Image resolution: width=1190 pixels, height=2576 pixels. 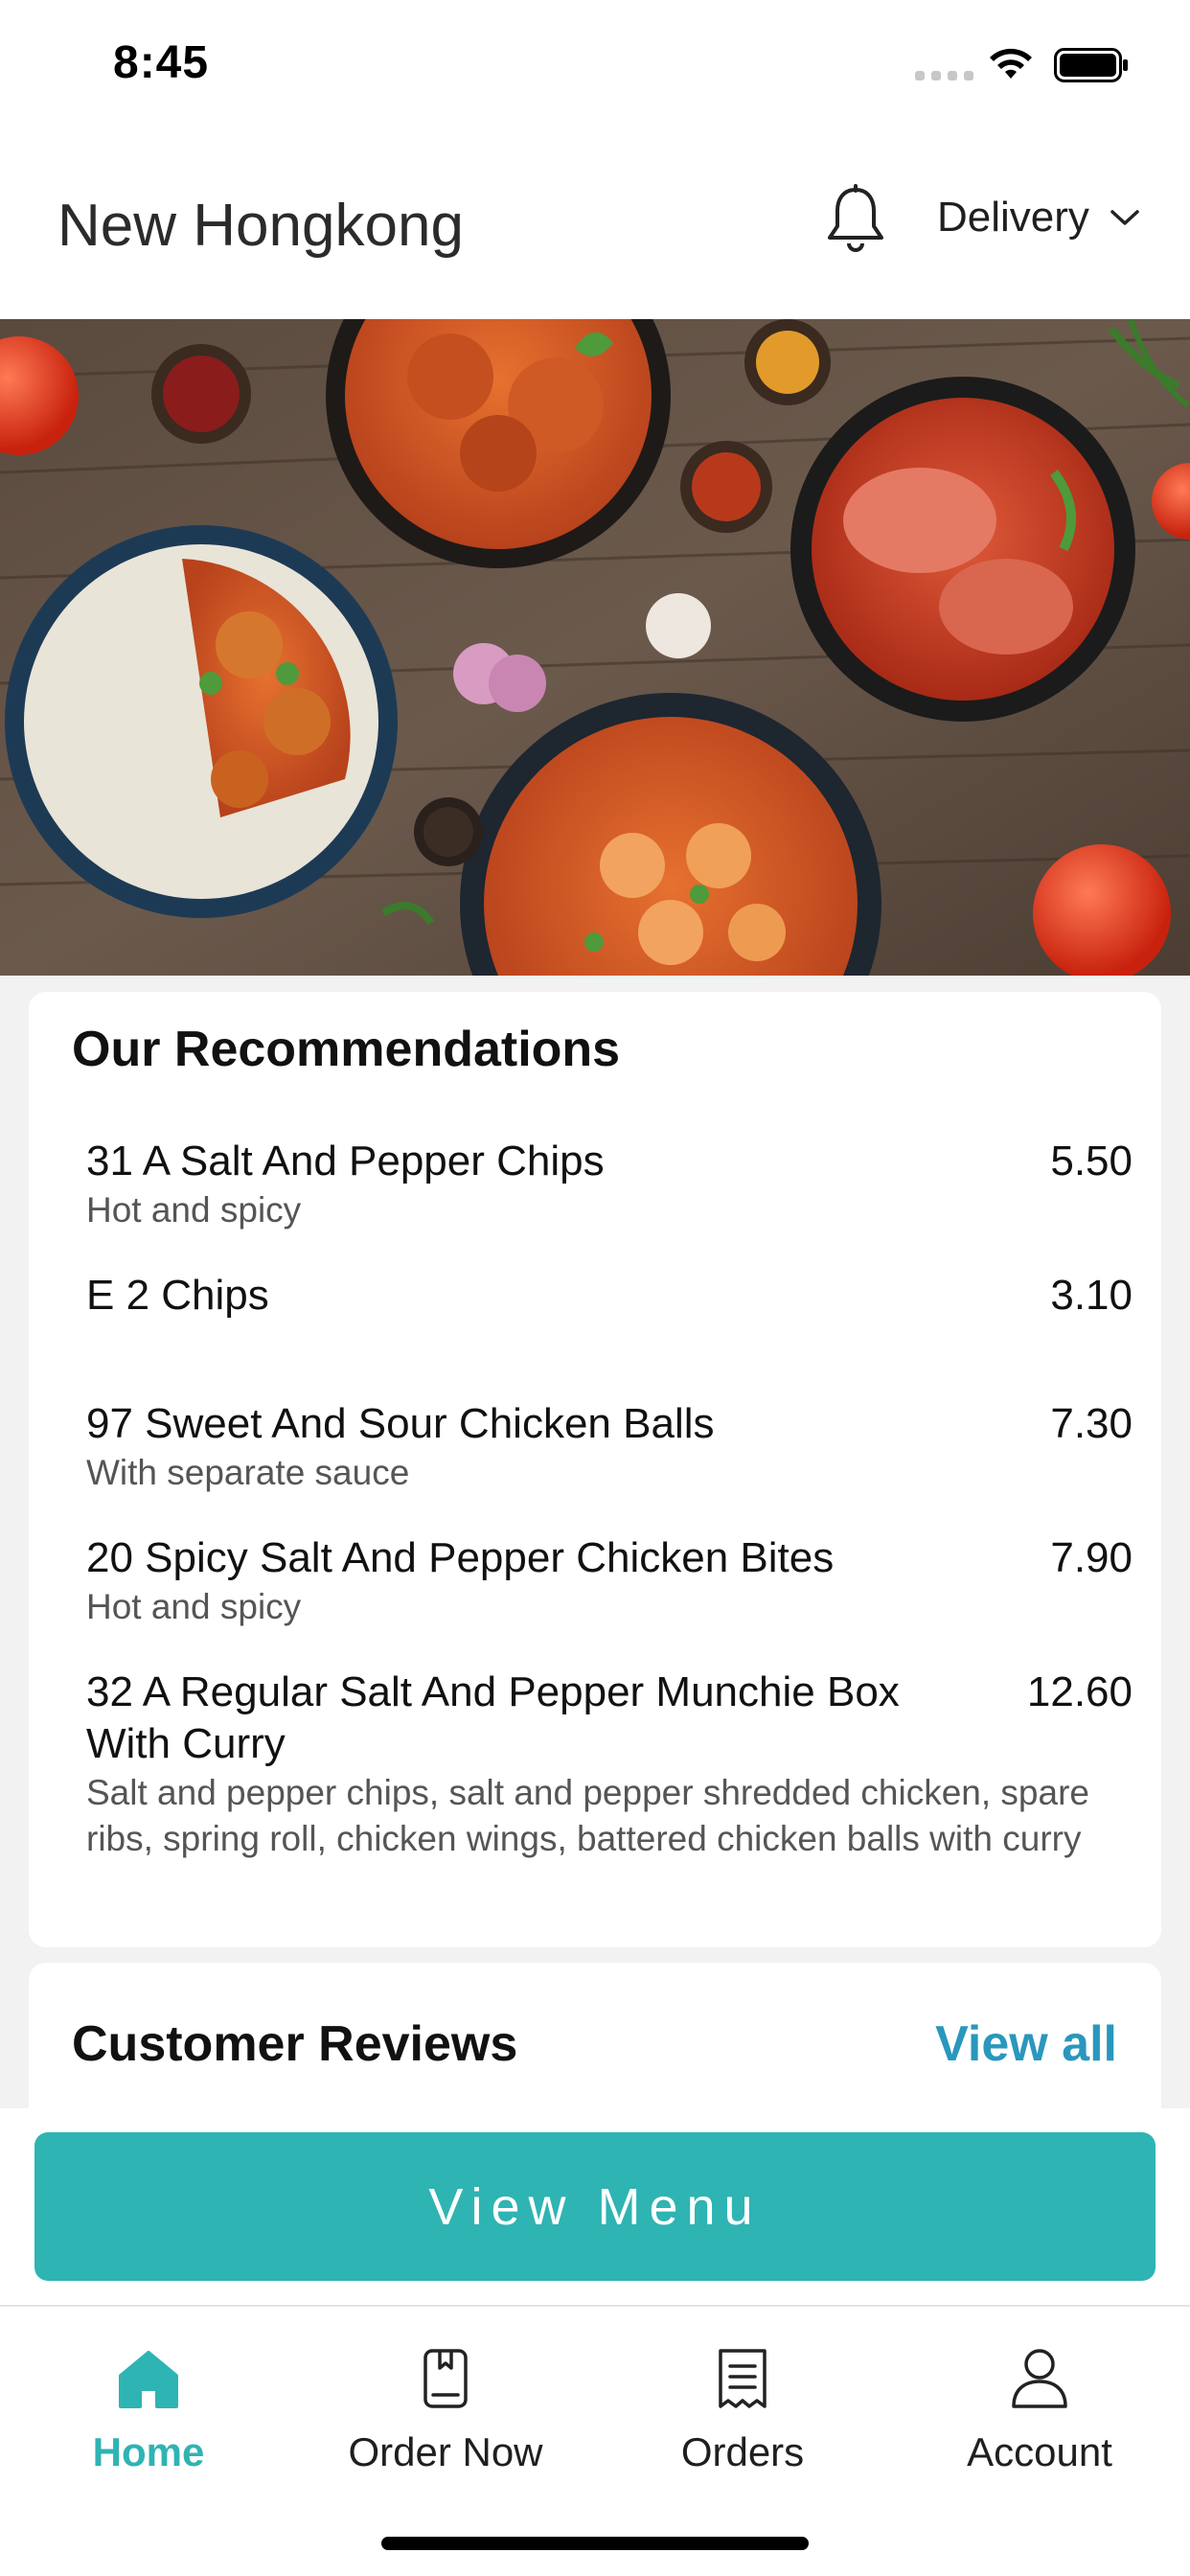 I want to click on item-price: 3.10, so click(x=1092, y=1295).